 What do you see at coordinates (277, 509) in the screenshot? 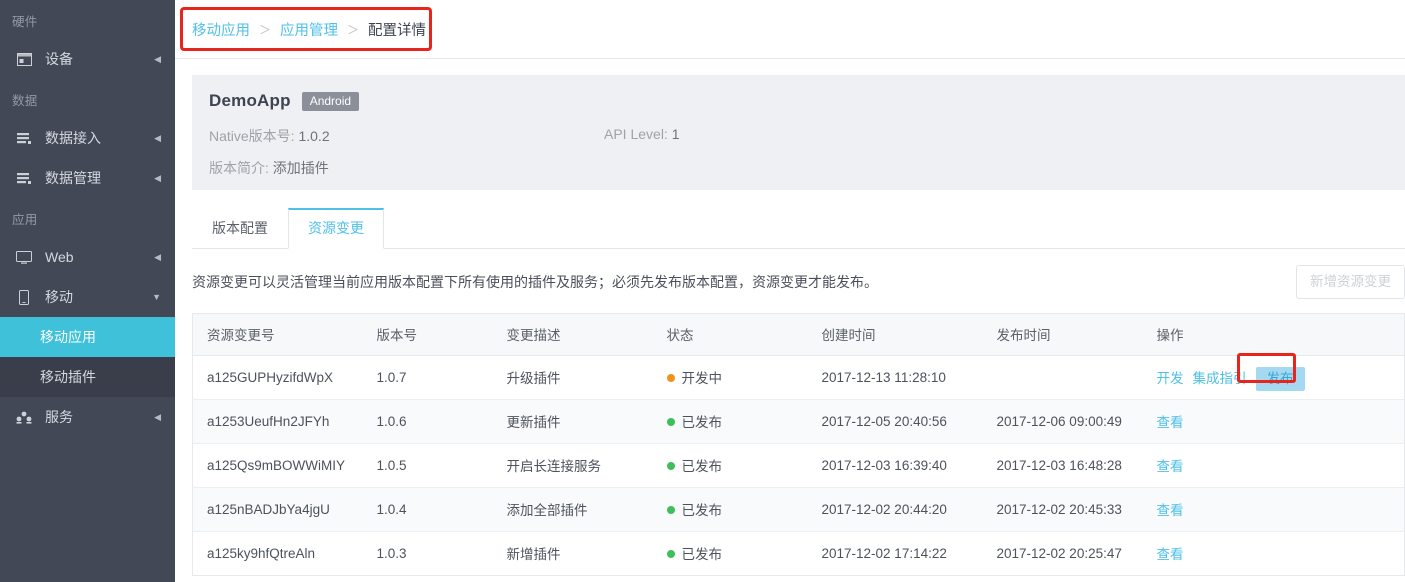
I see `cell-change-id: a125nBADJbYa4jgU` at bounding box center [277, 509].